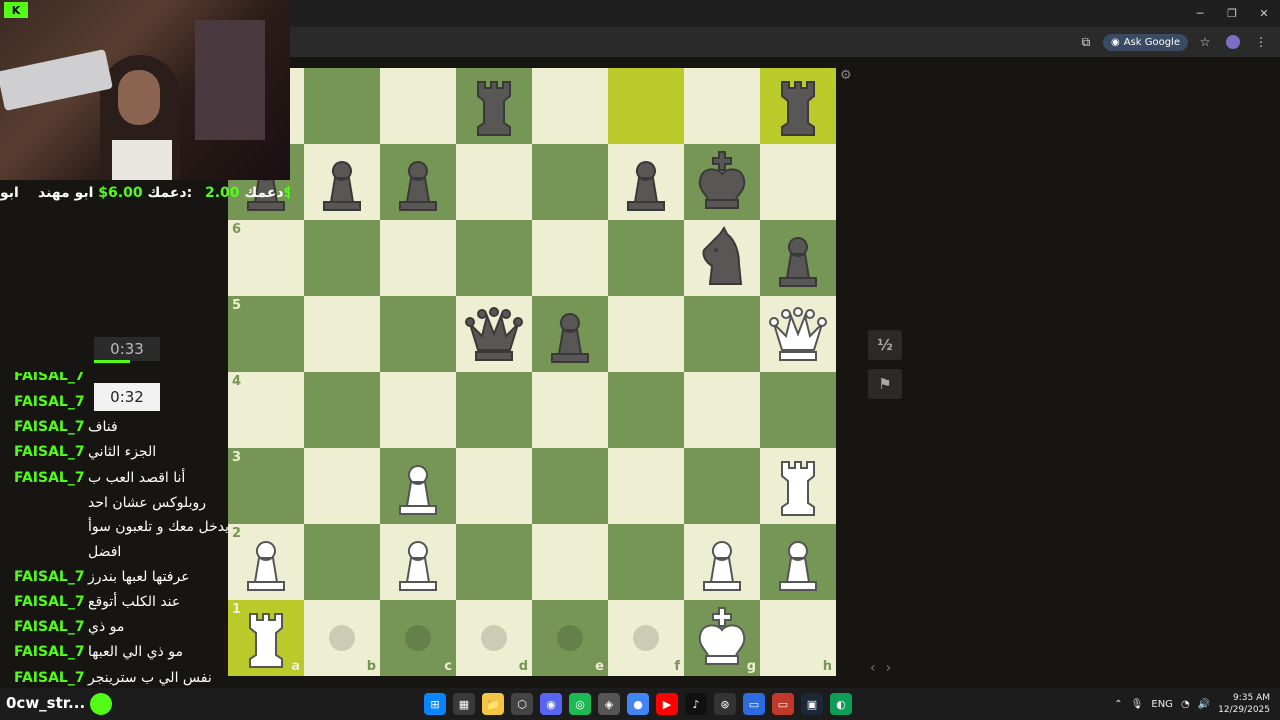  What do you see at coordinates (266, 334) in the screenshot?
I see `square-a5: 5` at bounding box center [266, 334].